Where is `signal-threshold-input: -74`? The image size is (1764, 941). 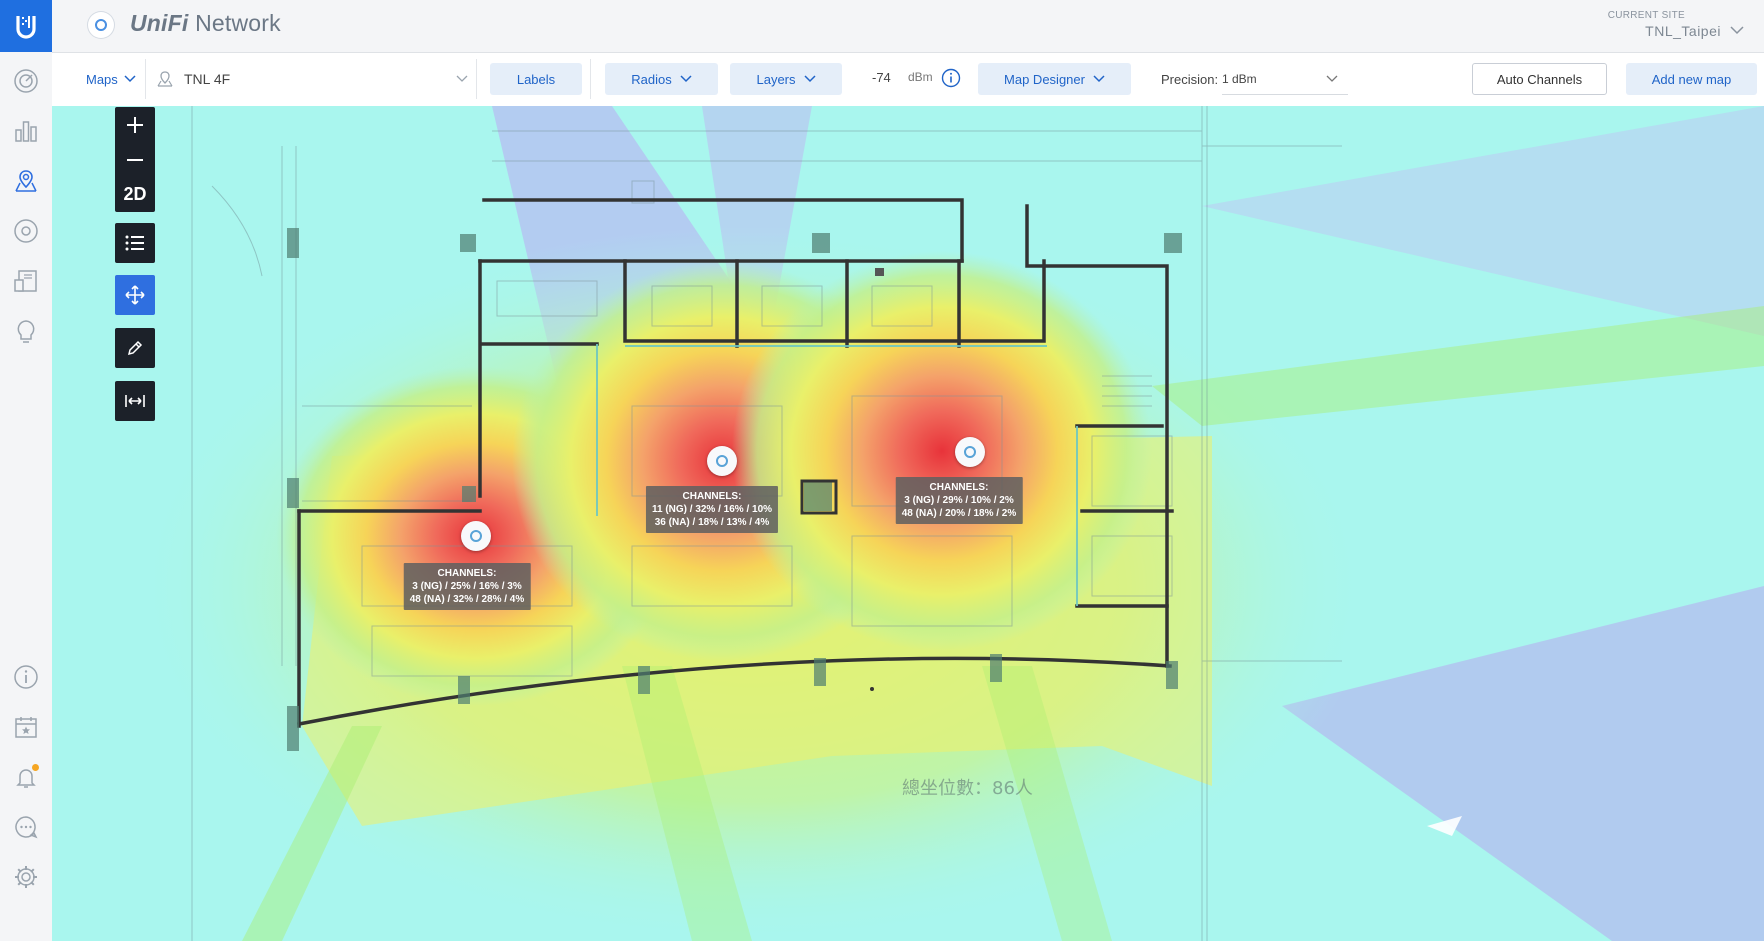 signal-threshold-input: -74 is located at coordinates (881, 77).